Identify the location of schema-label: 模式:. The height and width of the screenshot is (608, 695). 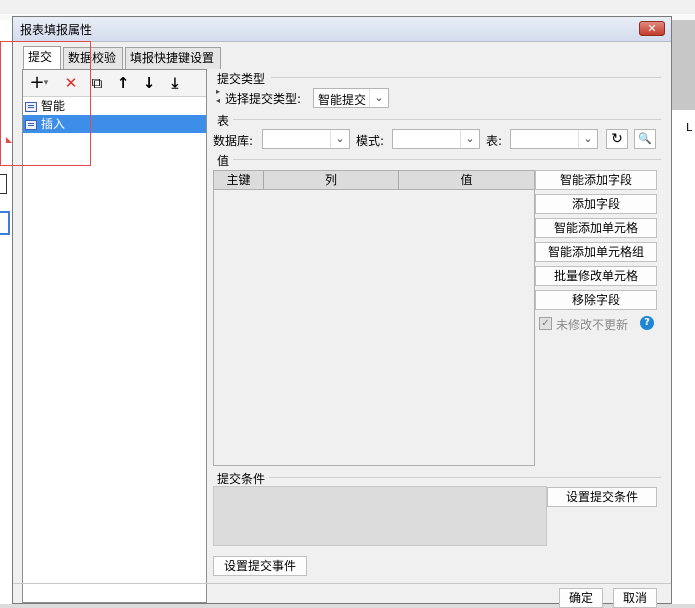
(370, 141).